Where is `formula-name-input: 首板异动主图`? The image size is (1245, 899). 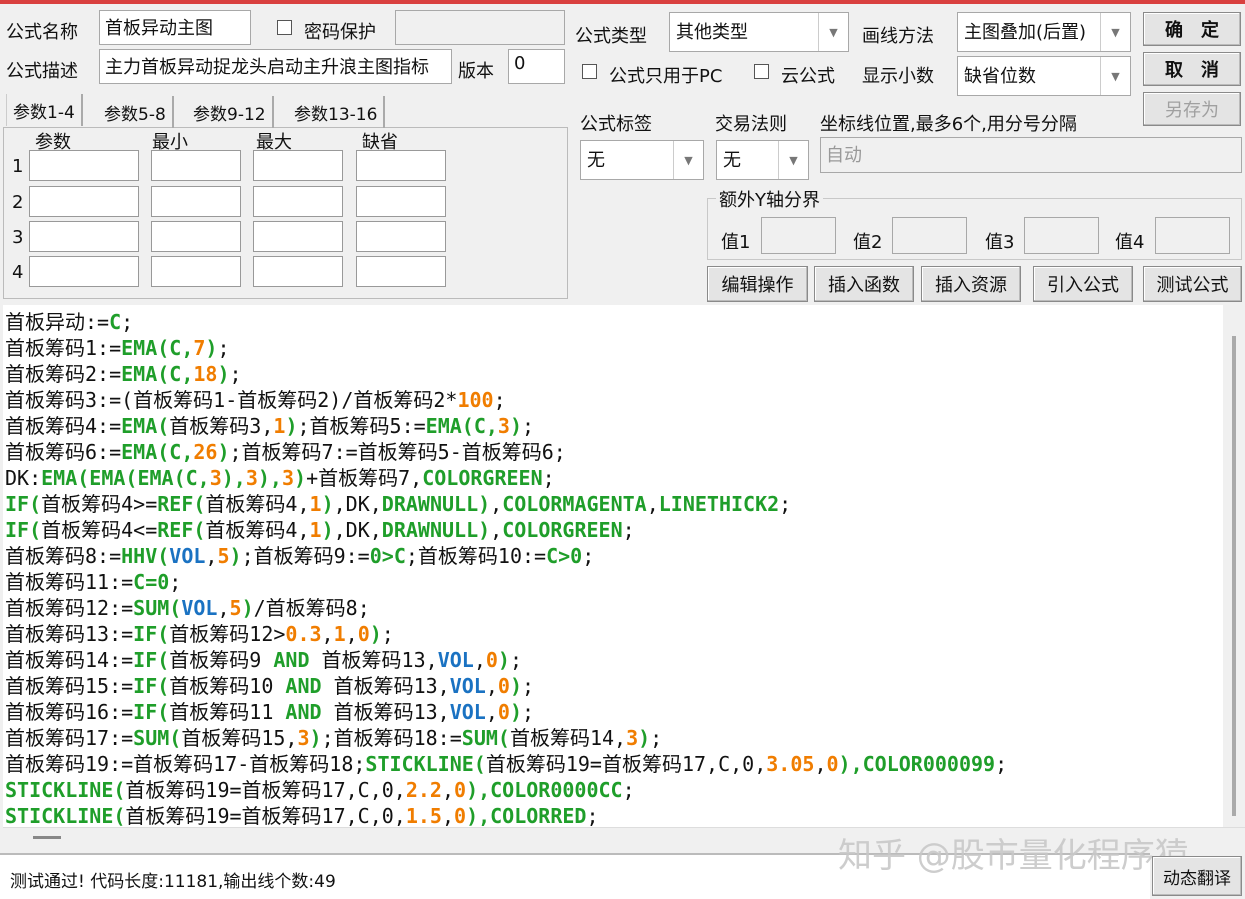
formula-name-input: 首板异动主图 is located at coordinates (175, 27).